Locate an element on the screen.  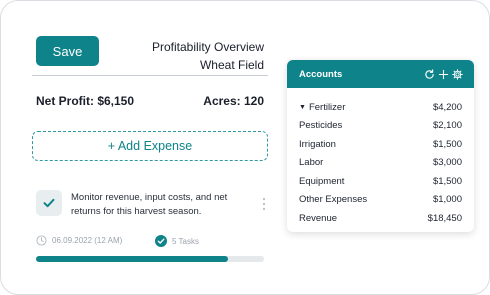
account-value: $18,450 is located at coordinates (444, 218).